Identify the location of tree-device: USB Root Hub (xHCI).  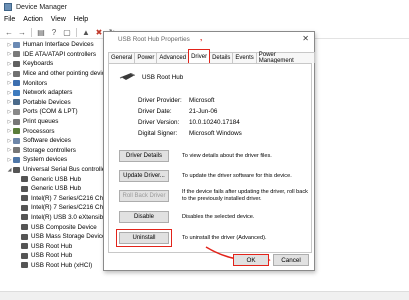
(55, 266).